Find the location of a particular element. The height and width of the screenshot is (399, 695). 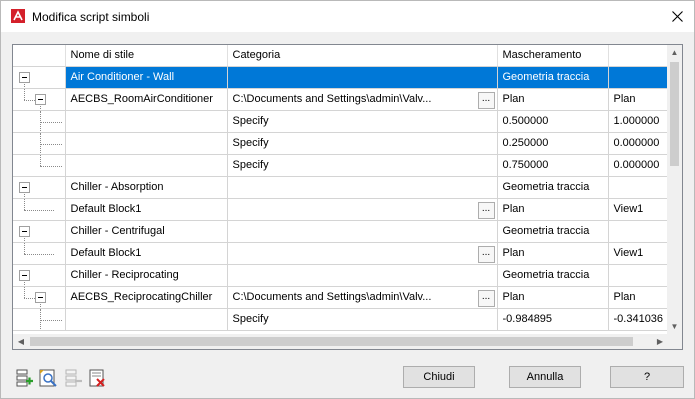

table-row: Specify 0.500000 1.000000 is located at coordinates (340, 121).